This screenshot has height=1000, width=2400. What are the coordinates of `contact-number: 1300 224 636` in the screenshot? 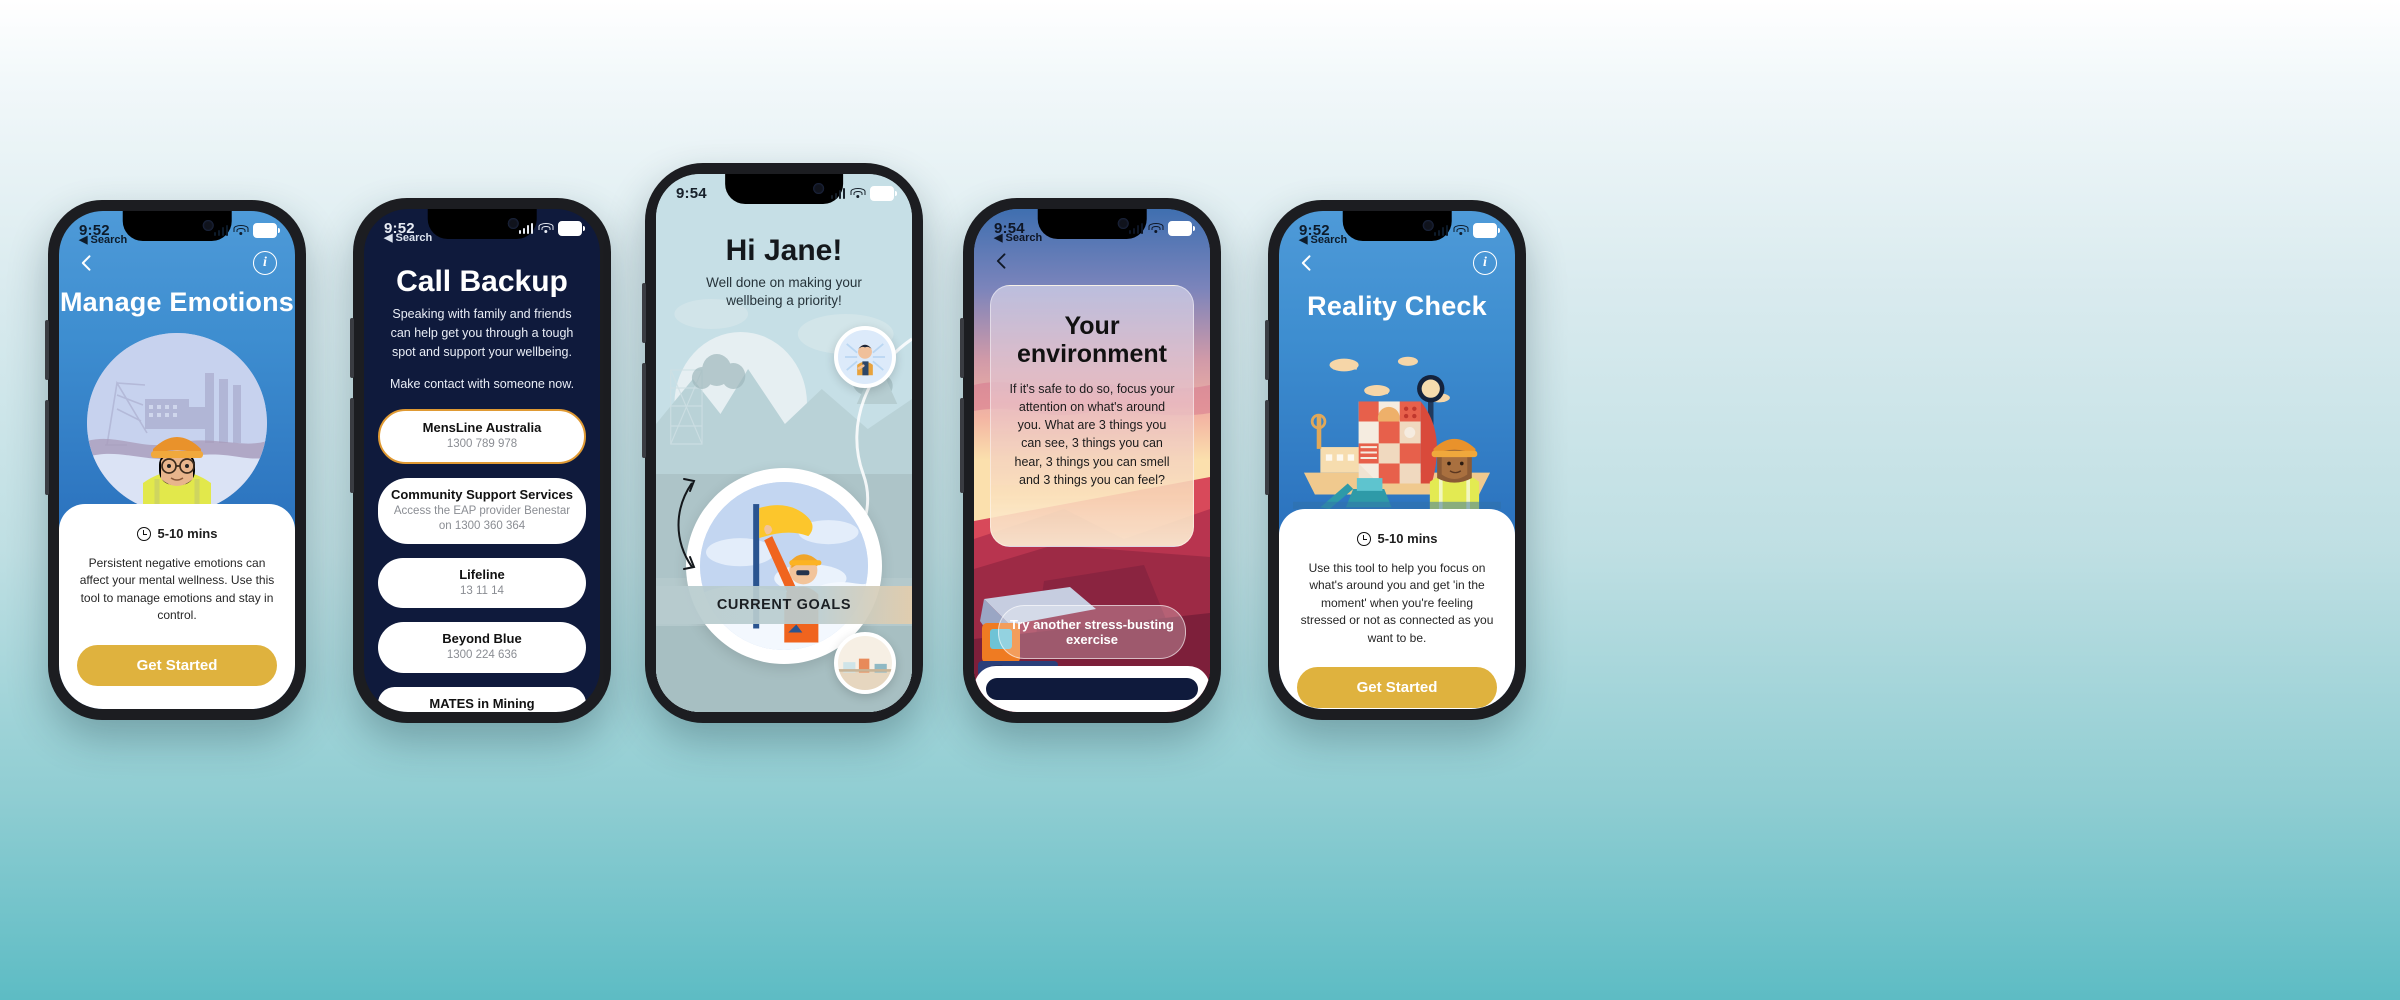 It's located at (482, 655).